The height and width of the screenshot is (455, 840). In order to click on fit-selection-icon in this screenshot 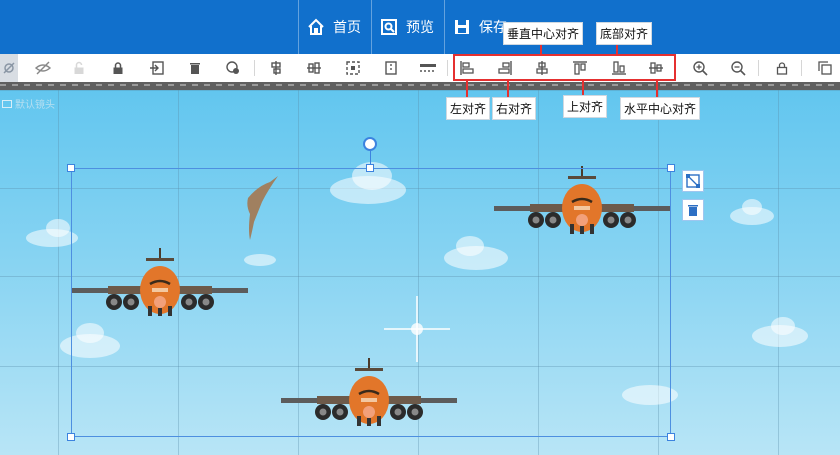, I will do `click(693, 181)`.